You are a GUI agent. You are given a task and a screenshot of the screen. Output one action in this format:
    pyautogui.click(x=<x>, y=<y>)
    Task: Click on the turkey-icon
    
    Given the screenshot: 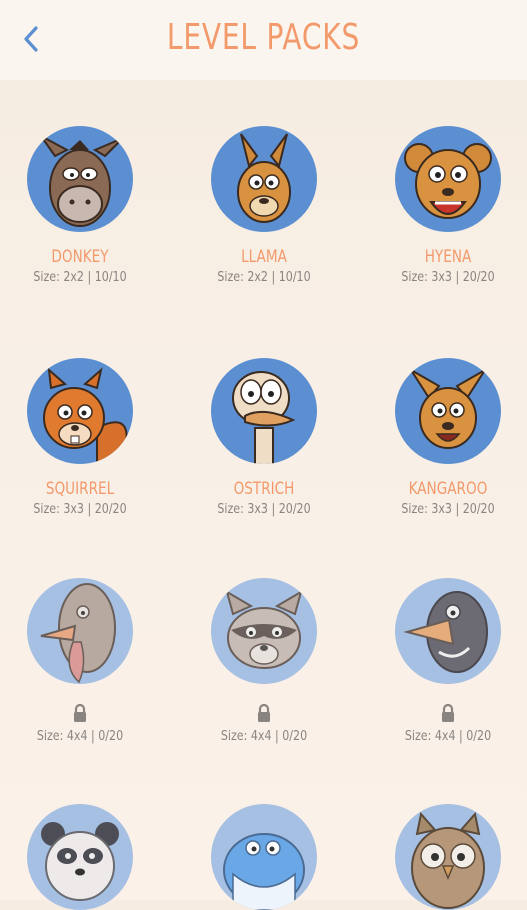 What is the action you would take?
    pyautogui.click(x=80, y=631)
    